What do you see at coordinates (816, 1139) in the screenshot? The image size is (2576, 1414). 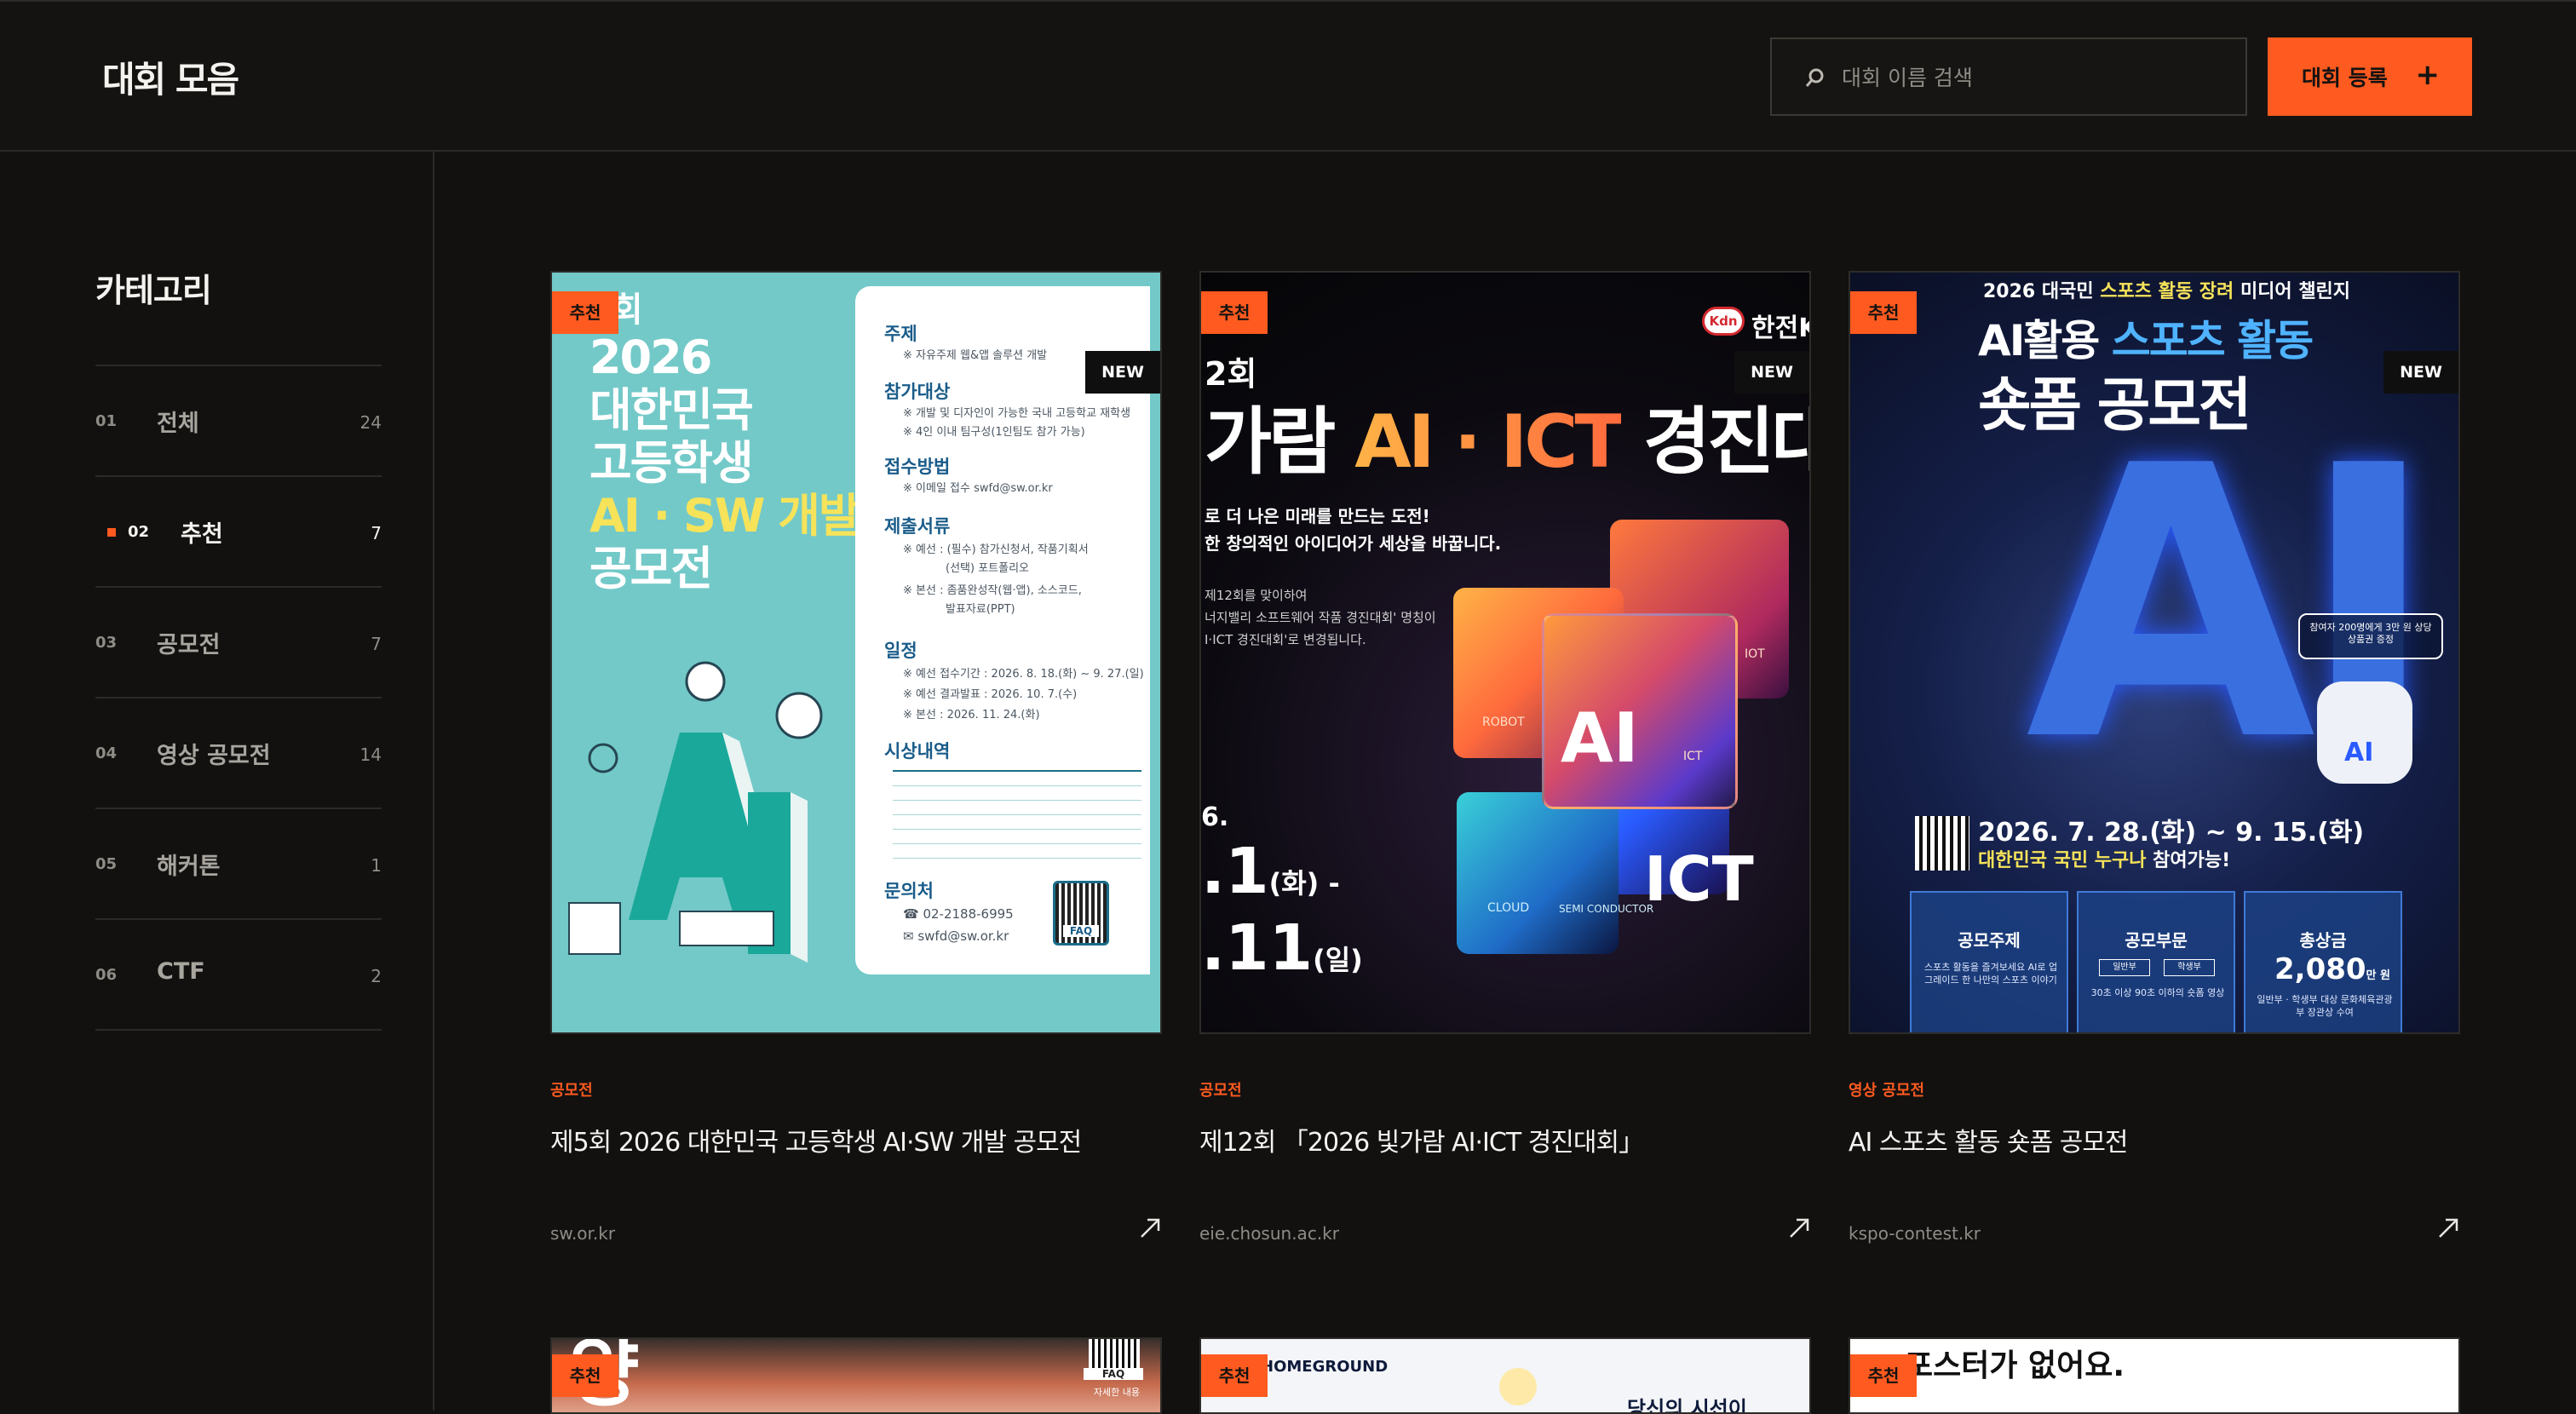 I see `card-title: 제5회 2026 대한민국 고등학생 AI·SW 개발 공모전` at bounding box center [816, 1139].